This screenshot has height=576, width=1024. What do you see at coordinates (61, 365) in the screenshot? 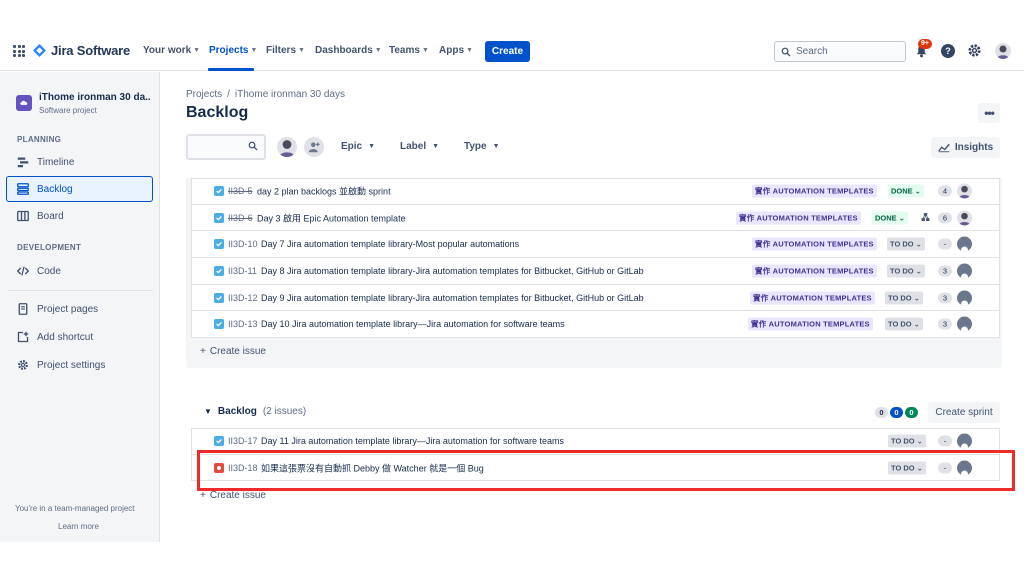
I see `sidebar-item-project-settings: Project settings` at bounding box center [61, 365].